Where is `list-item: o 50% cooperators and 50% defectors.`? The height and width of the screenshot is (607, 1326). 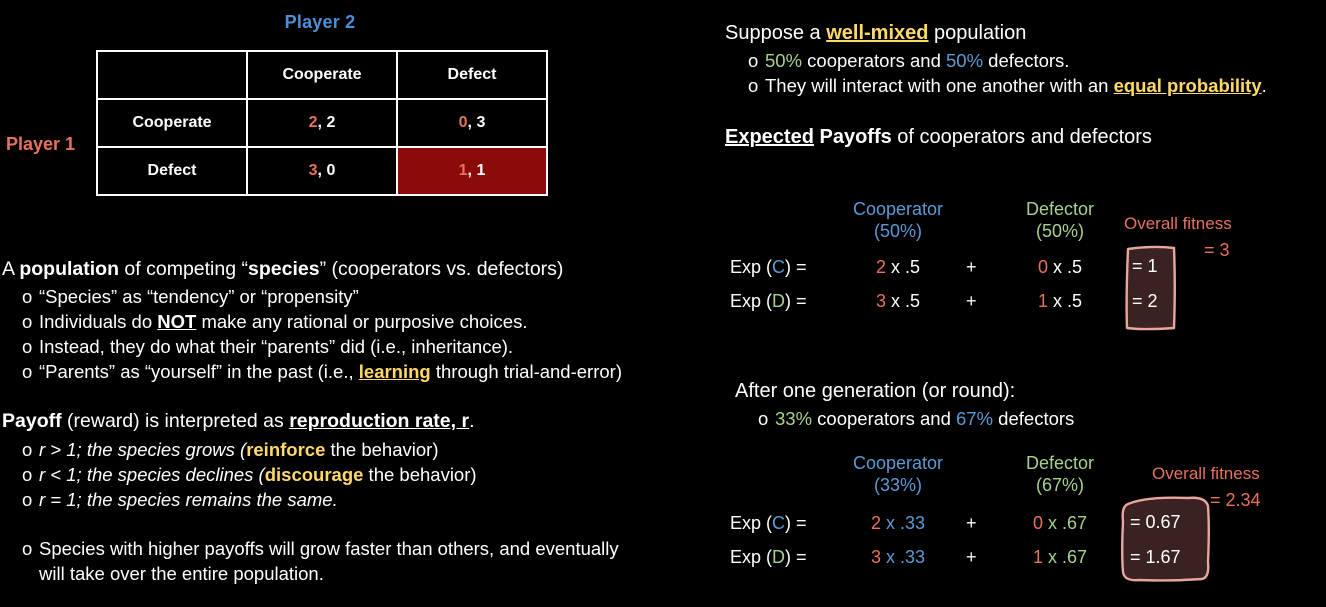
list-item: o 50% cooperators and 50% defectors. is located at coordinates (908, 60).